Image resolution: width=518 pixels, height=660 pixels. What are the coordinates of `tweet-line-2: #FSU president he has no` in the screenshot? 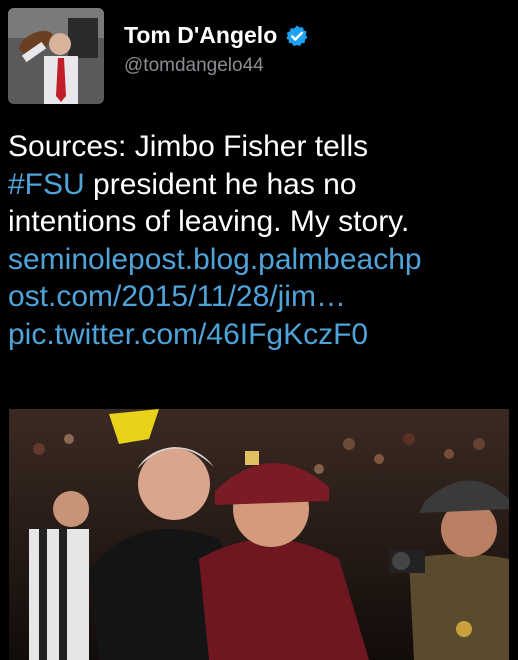 It's located at (260, 185).